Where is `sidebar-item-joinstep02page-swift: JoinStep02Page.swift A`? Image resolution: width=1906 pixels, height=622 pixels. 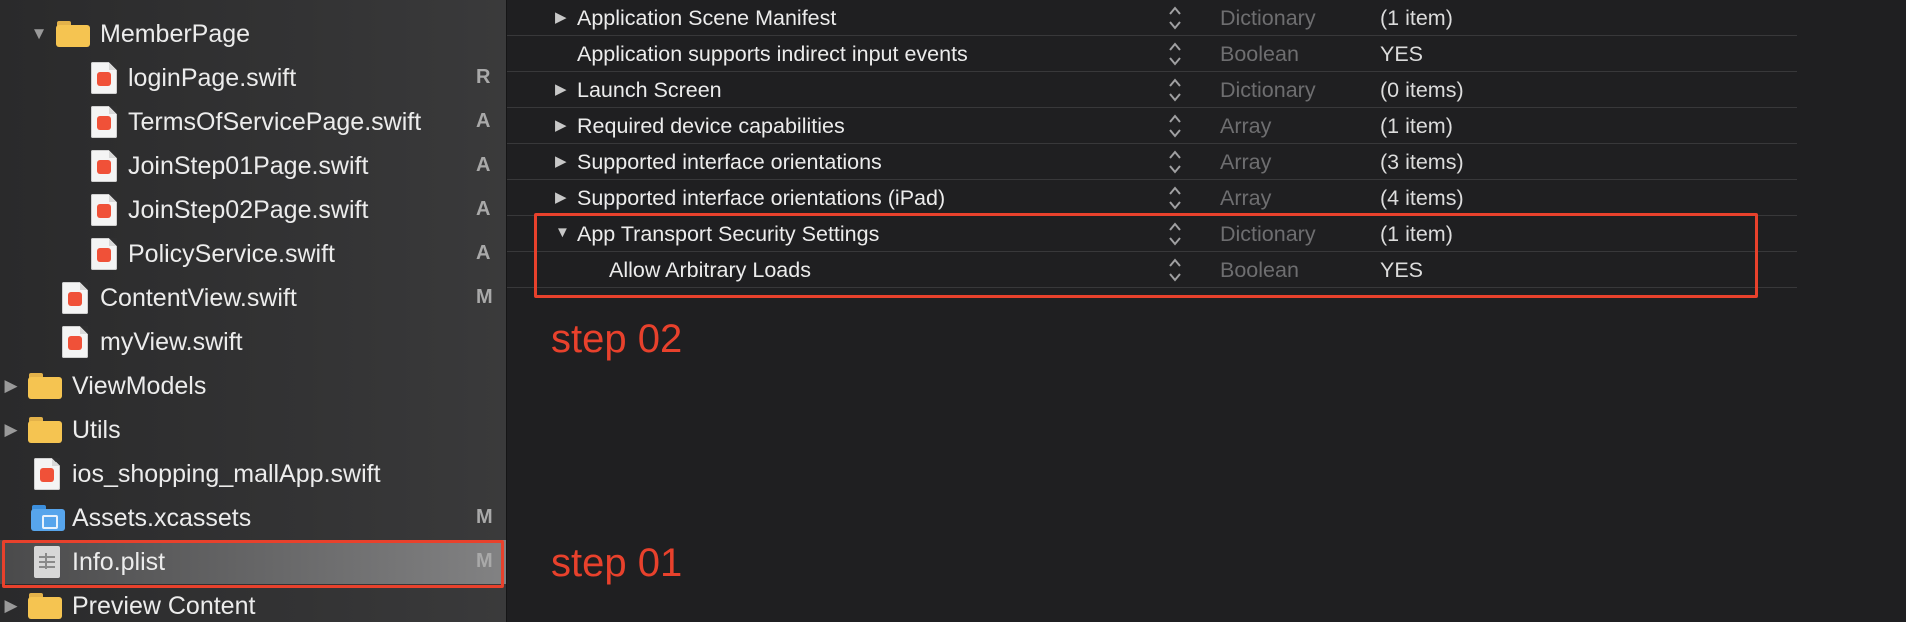
sidebar-item-joinstep02page-swift: JoinStep02Page.swift A is located at coordinates (253, 210).